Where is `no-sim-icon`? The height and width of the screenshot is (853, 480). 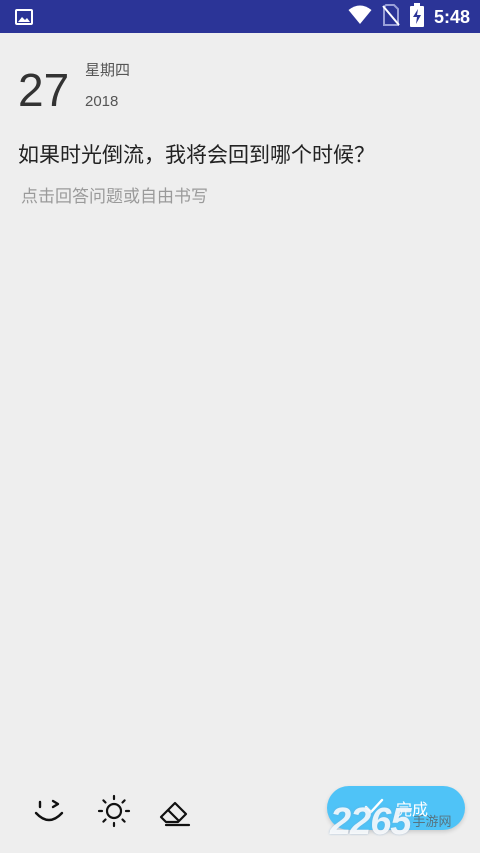
no-sim-icon is located at coordinates (391, 17).